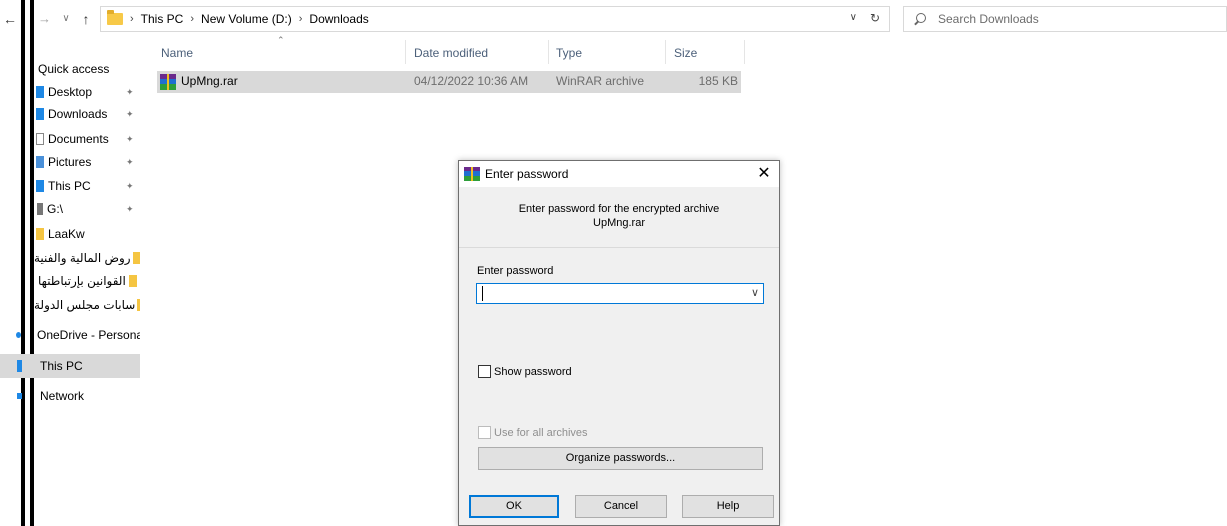 Image resolution: width=1227 pixels, height=526 pixels. I want to click on sidebar-item-documents: Documents ✦, so click(70, 139).